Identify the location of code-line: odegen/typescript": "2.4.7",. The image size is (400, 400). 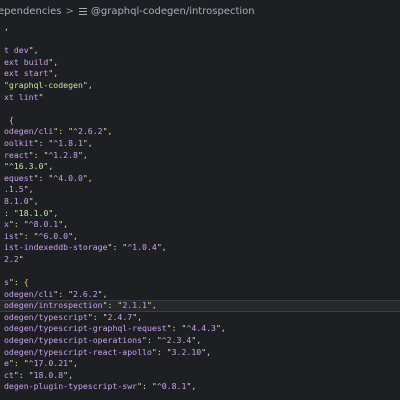
(200, 318).